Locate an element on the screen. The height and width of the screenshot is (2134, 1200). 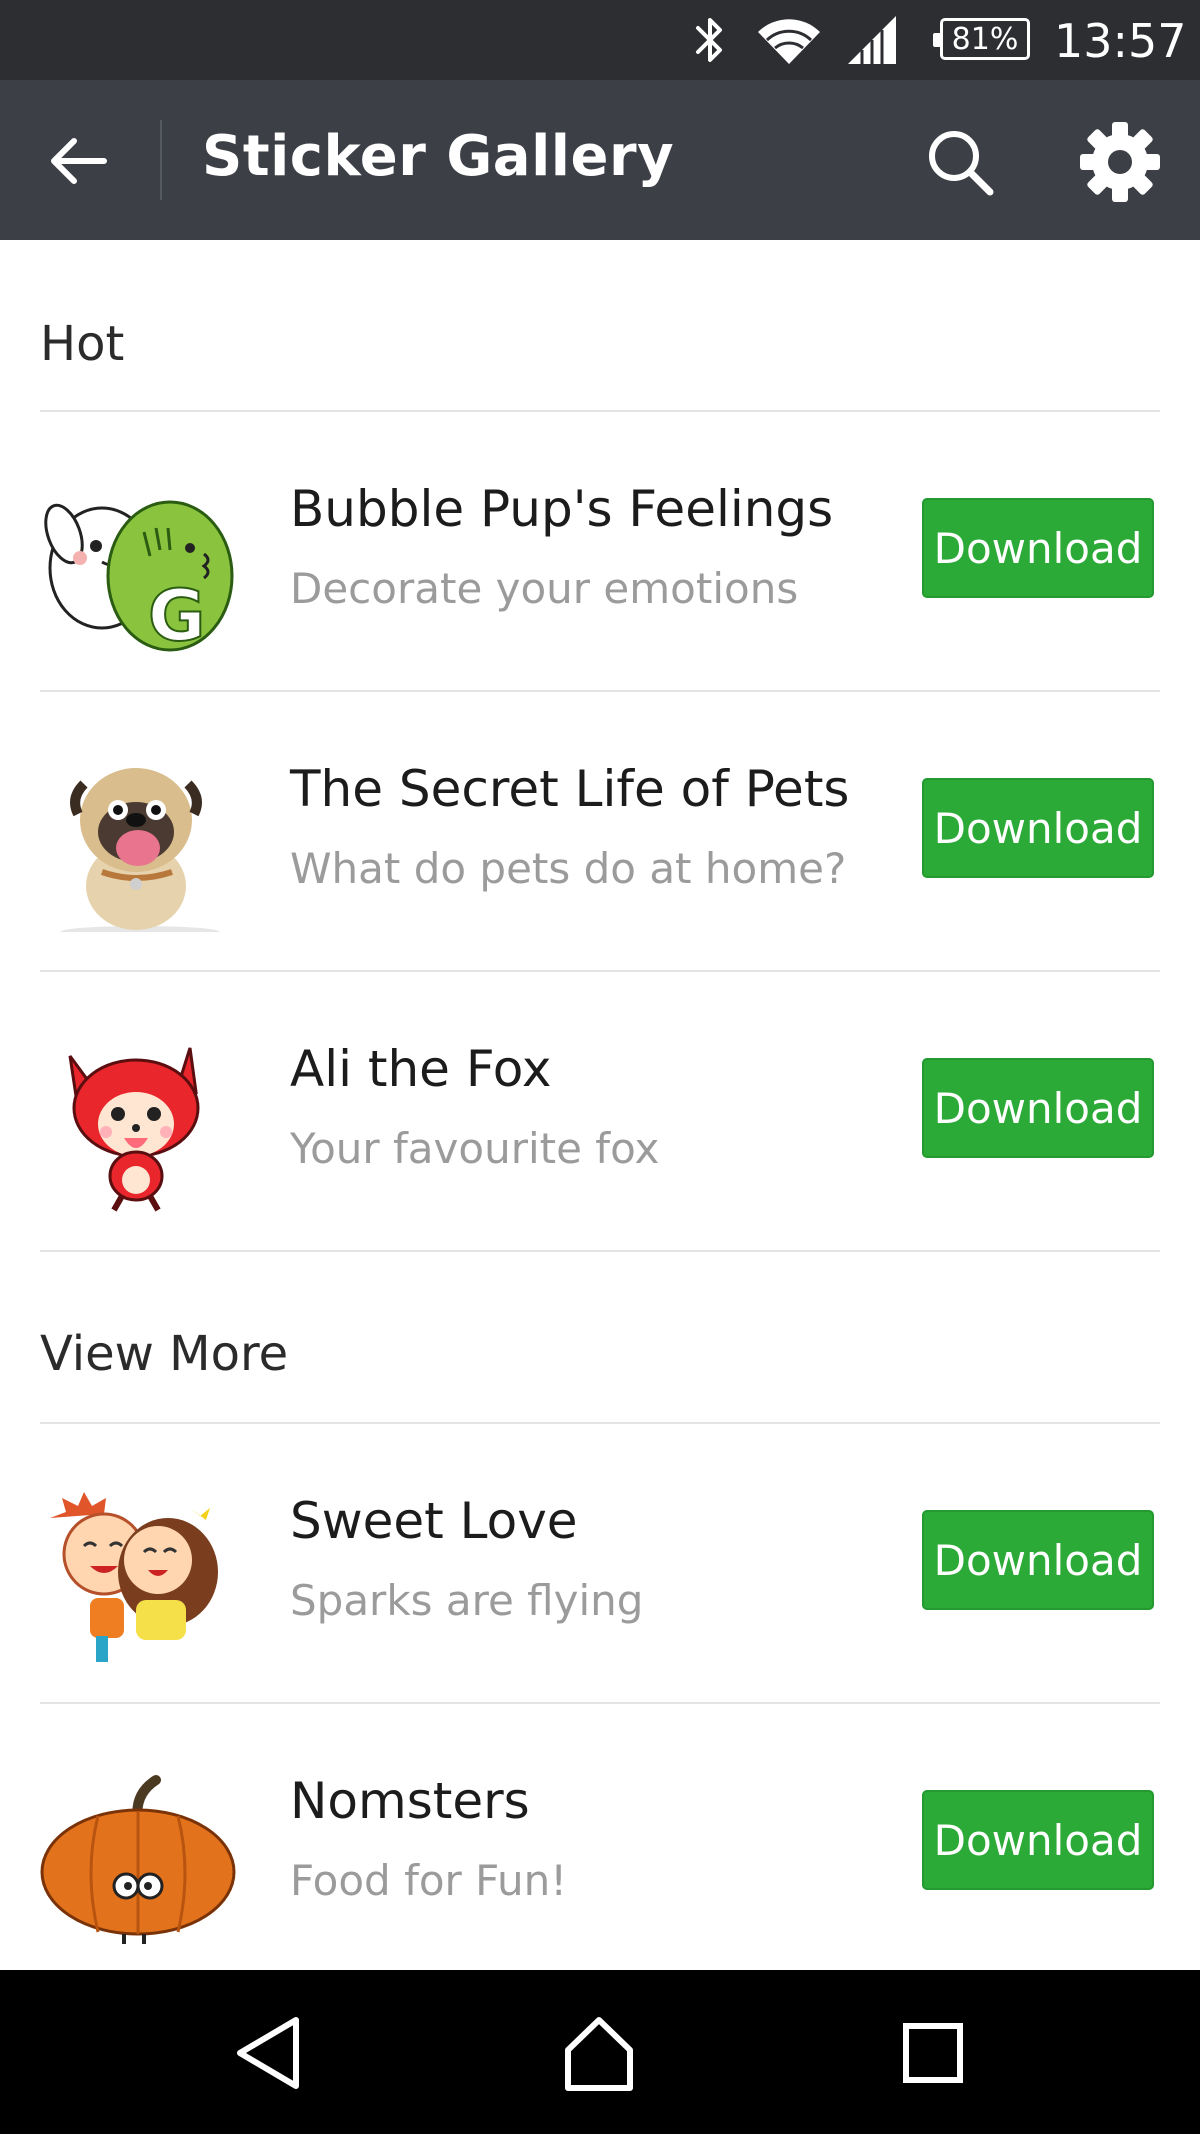
item-subtitle: Decorate your emotions is located at coordinates (544, 588).